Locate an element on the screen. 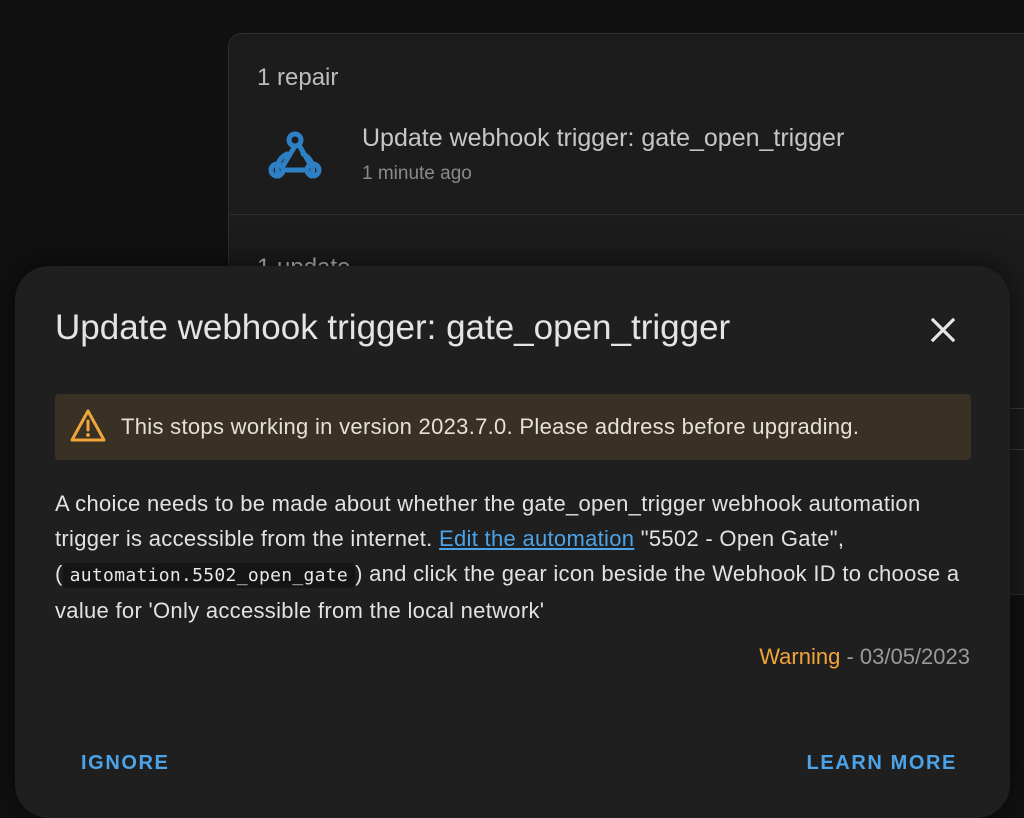 The height and width of the screenshot is (818, 1024). background-row-edge is located at coordinates (1017, 429).